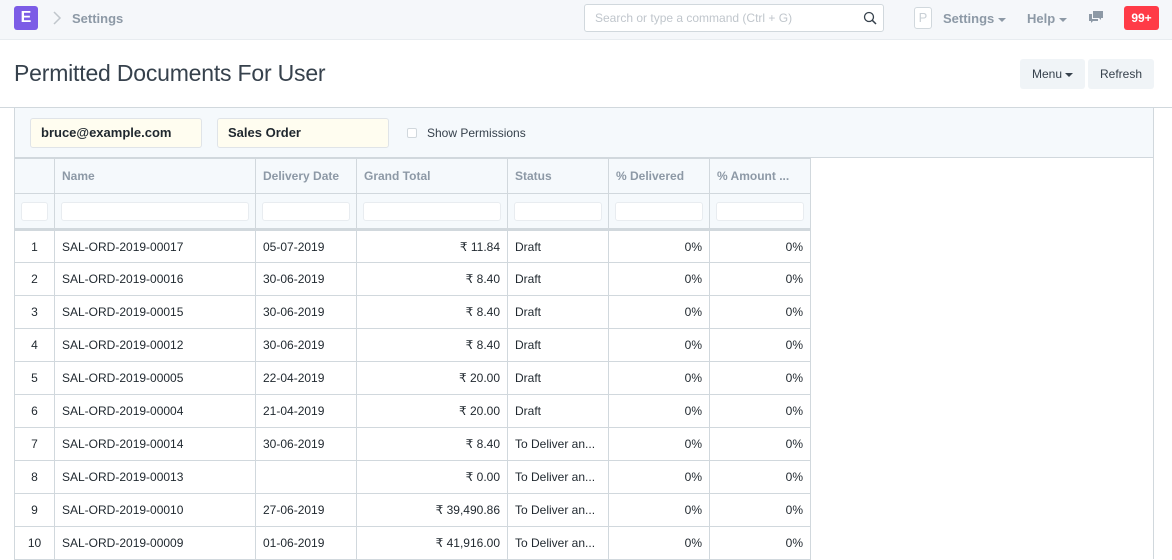 Image resolution: width=1172 pixels, height=560 pixels. What do you see at coordinates (155, 378) in the screenshot?
I see `cell-name: SAL-ORD-2019-00005` at bounding box center [155, 378].